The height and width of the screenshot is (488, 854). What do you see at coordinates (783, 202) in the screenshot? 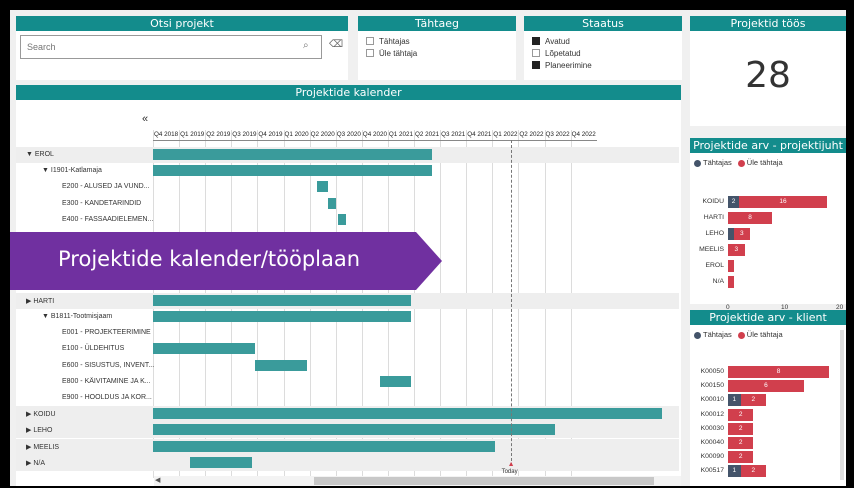
I see `chart-bar: 16` at bounding box center [783, 202].